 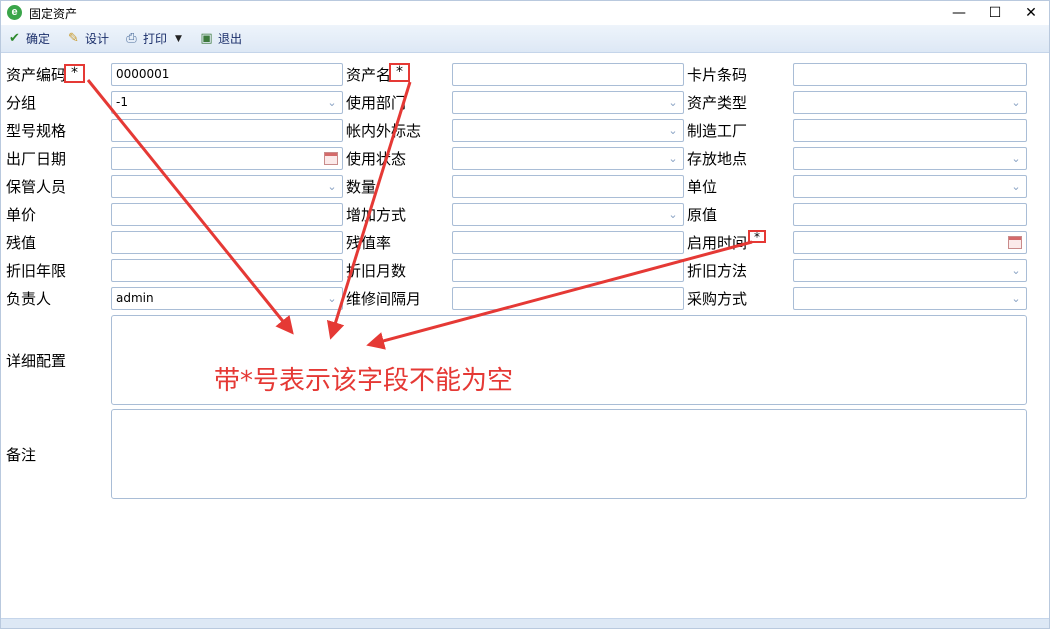 I want to click on asset-name-label: 资产名, so click(x=369, y=75).